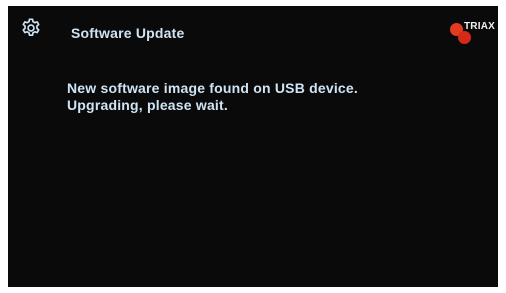 The height and width of the screenshot is (293, 506). I want to click on triax-logo: TRIAX, so click(472, 33).